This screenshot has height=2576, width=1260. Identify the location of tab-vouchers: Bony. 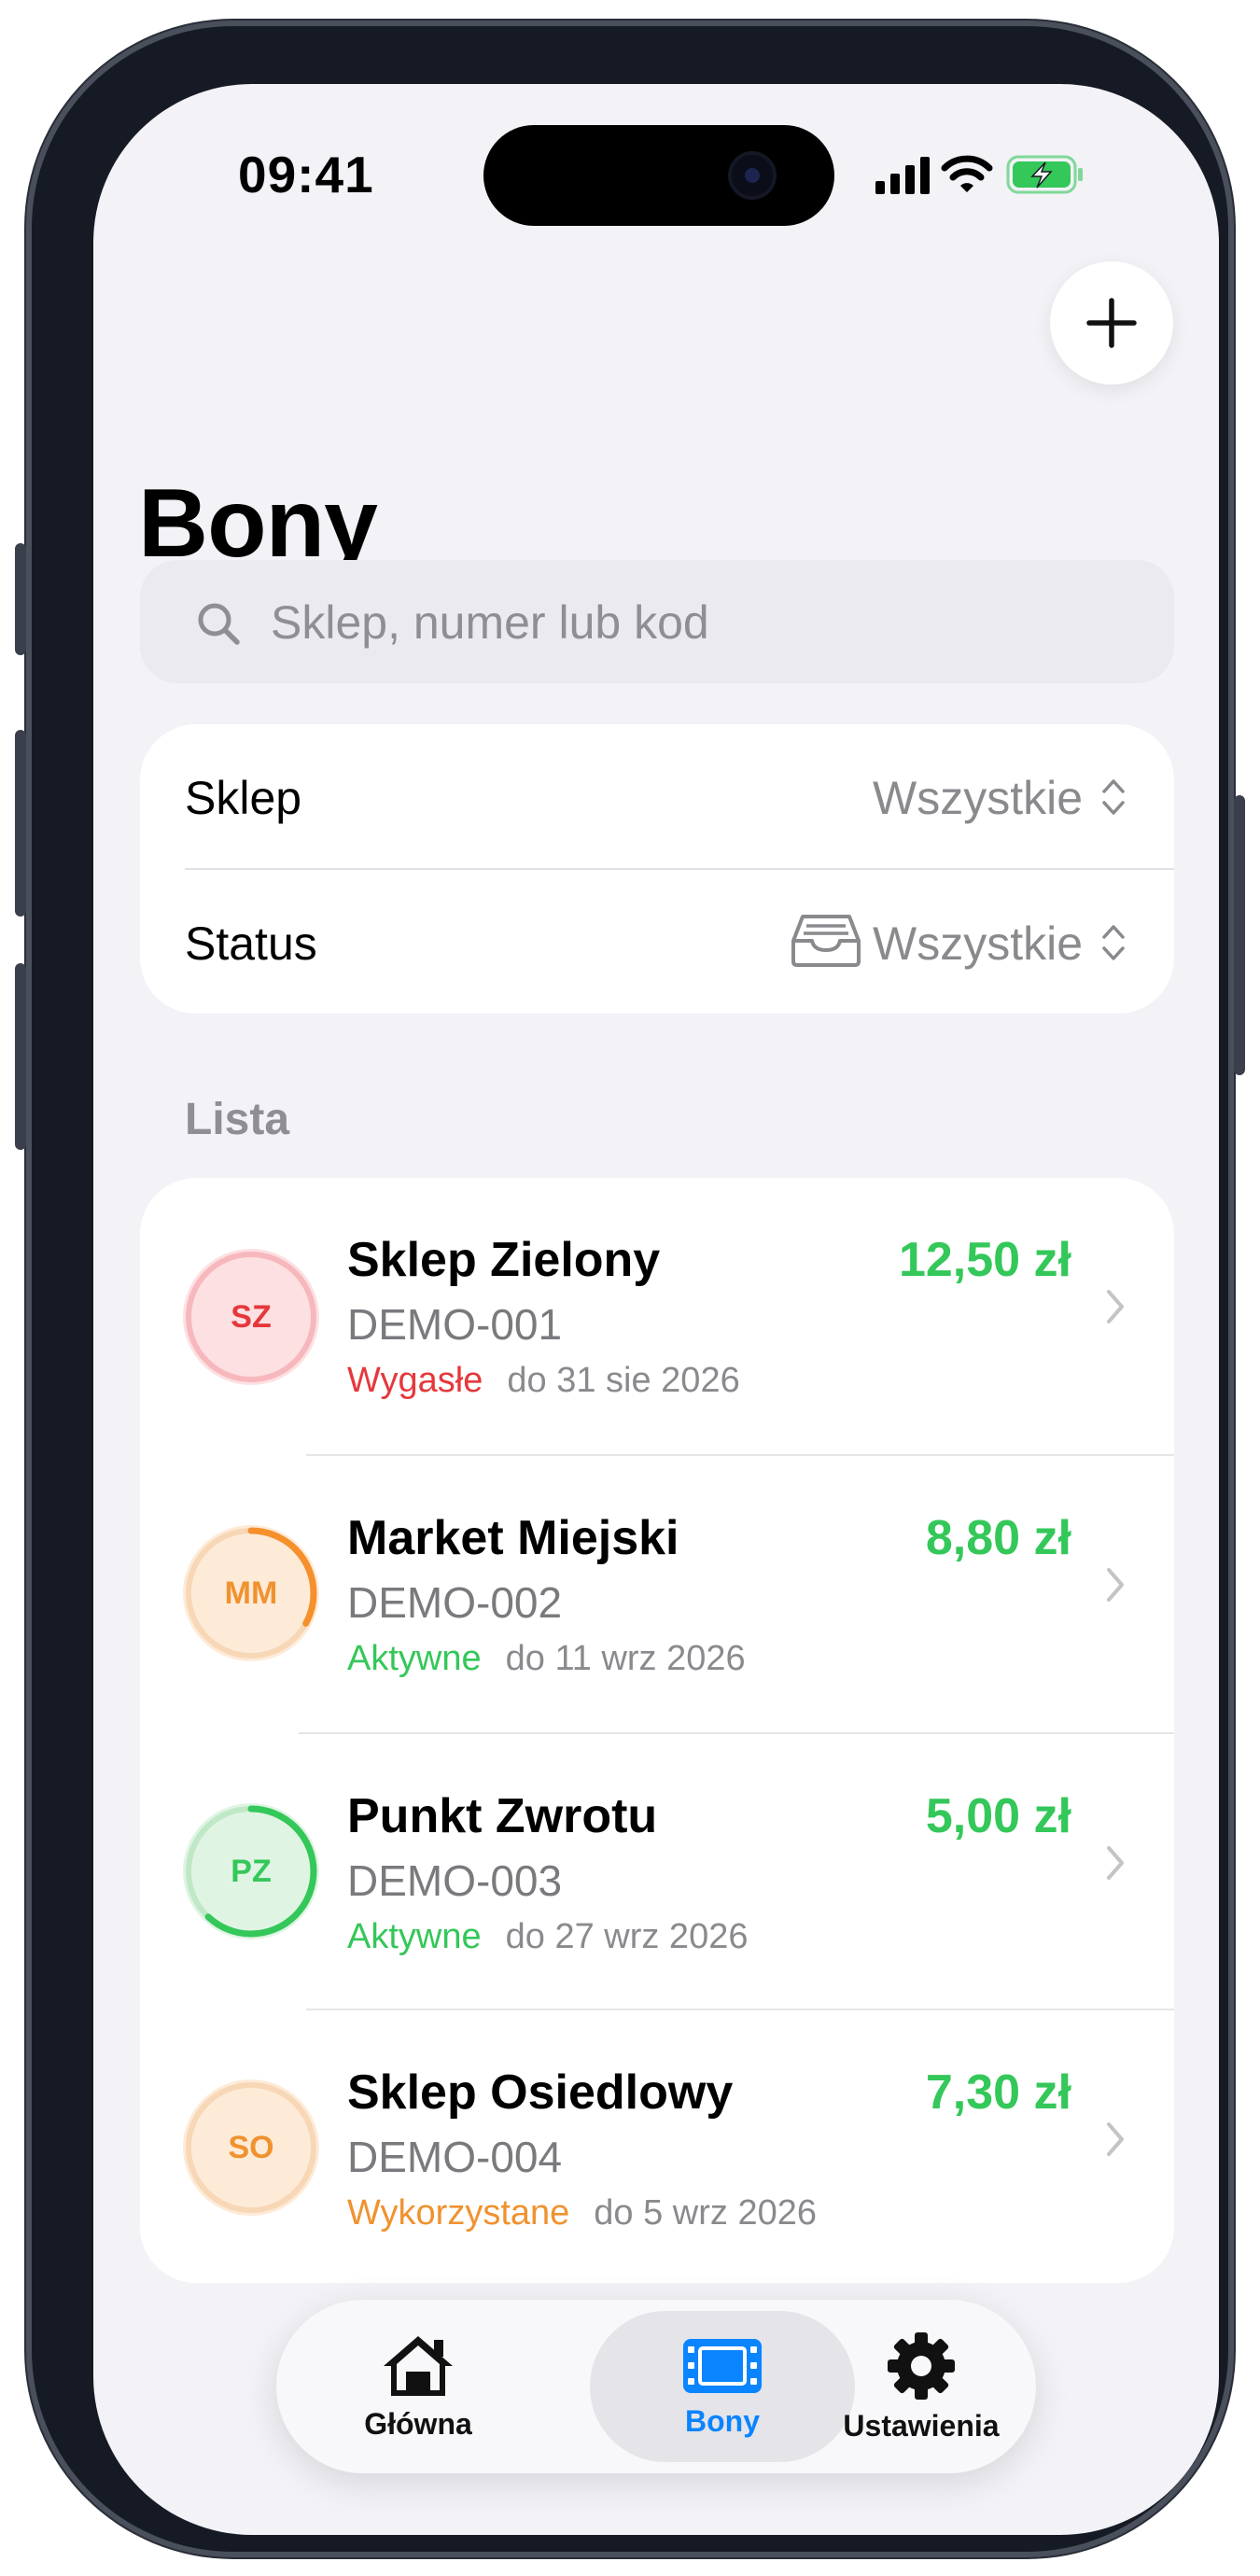
(722, 2386).